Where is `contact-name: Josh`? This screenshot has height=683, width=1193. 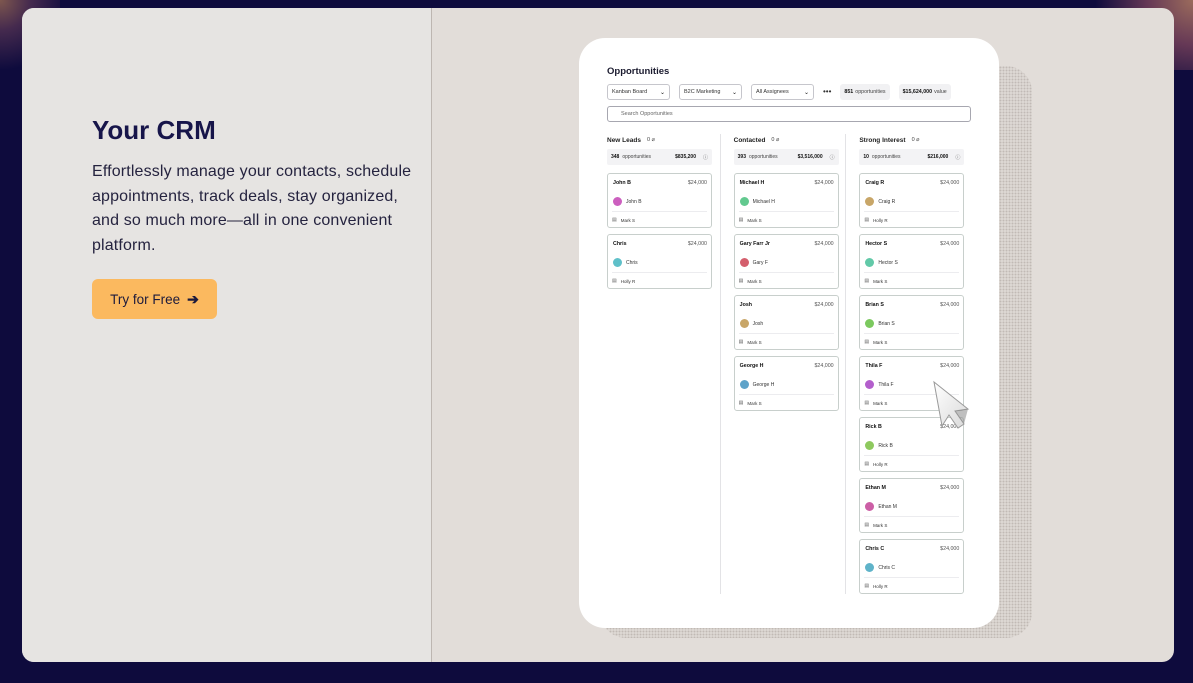 contact-name: Josh is located at coordinates (758, 323).